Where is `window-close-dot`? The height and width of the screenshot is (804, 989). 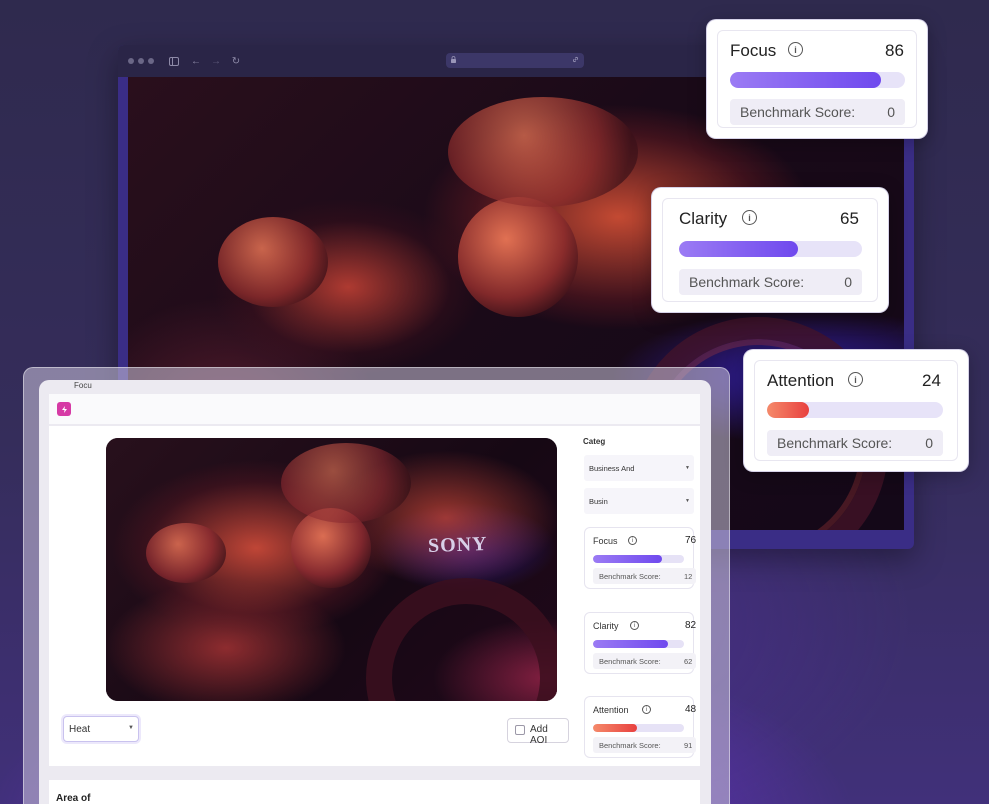 window-close-dot is located at coordinates (131, 61).